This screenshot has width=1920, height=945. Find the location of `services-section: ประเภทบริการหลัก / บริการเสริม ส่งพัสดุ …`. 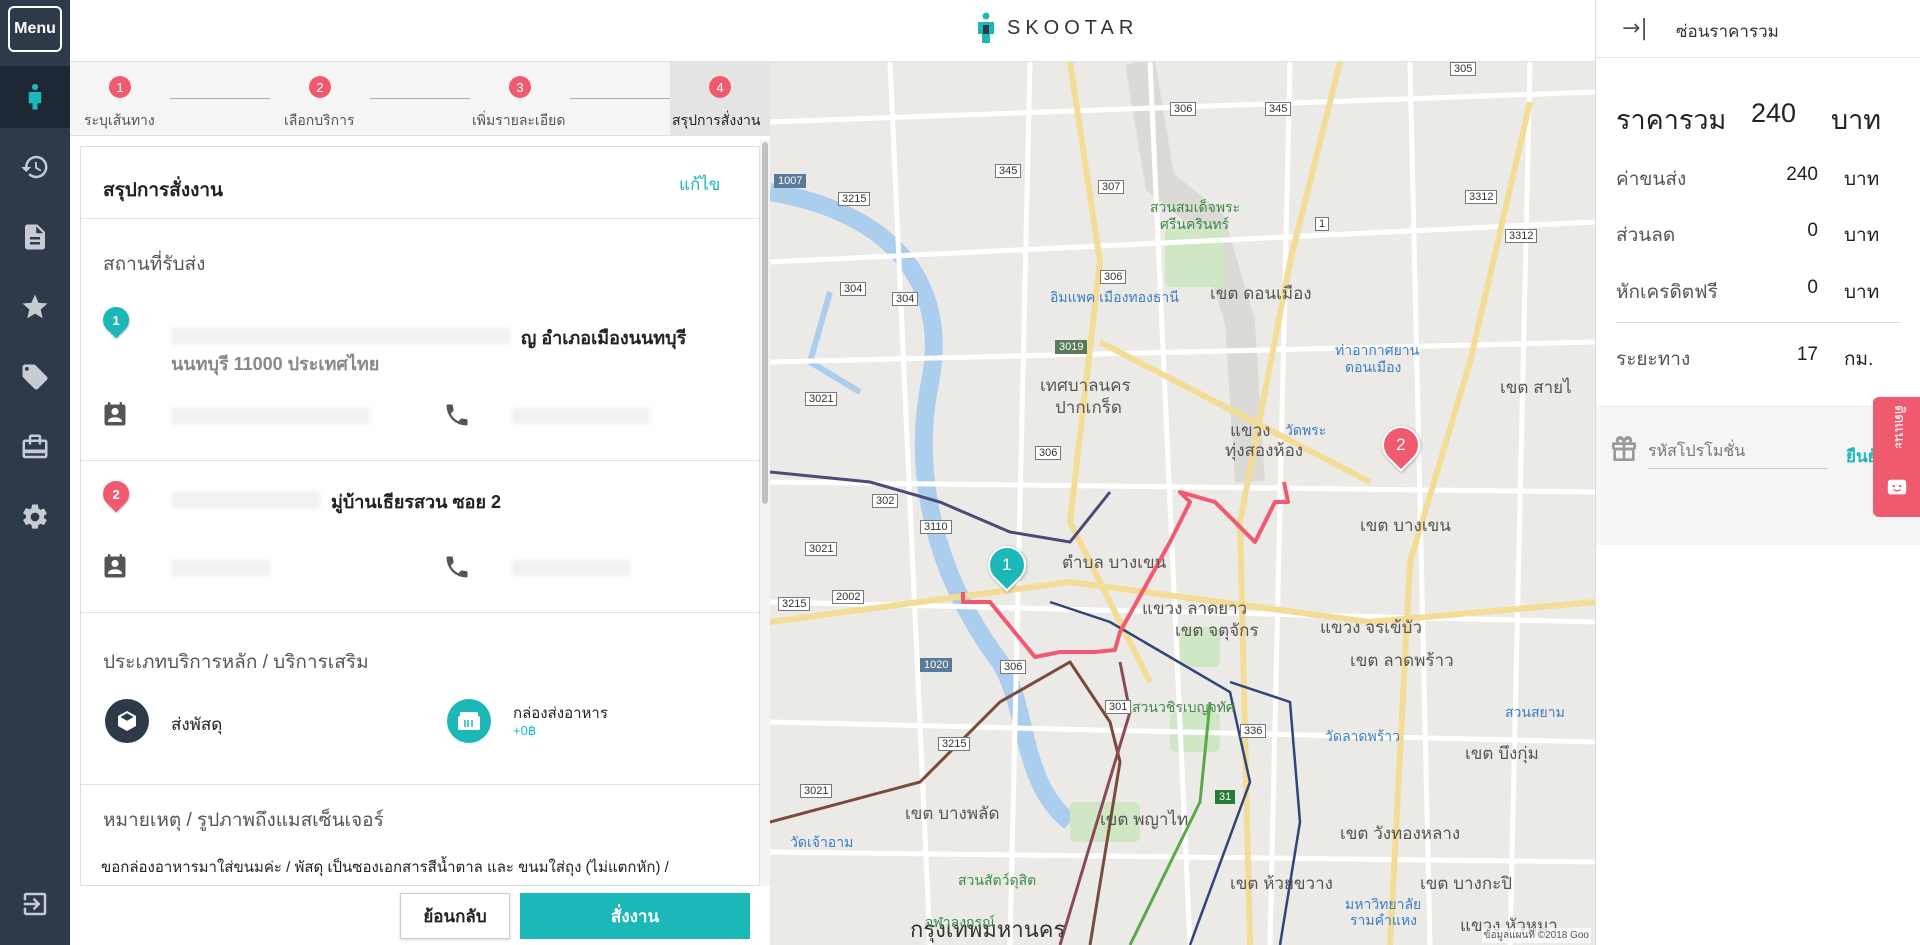

services-section: ประเภทบริการหลัก / บริการเสริม ส่งพัสดุ … is located at coordinates (420, 699).